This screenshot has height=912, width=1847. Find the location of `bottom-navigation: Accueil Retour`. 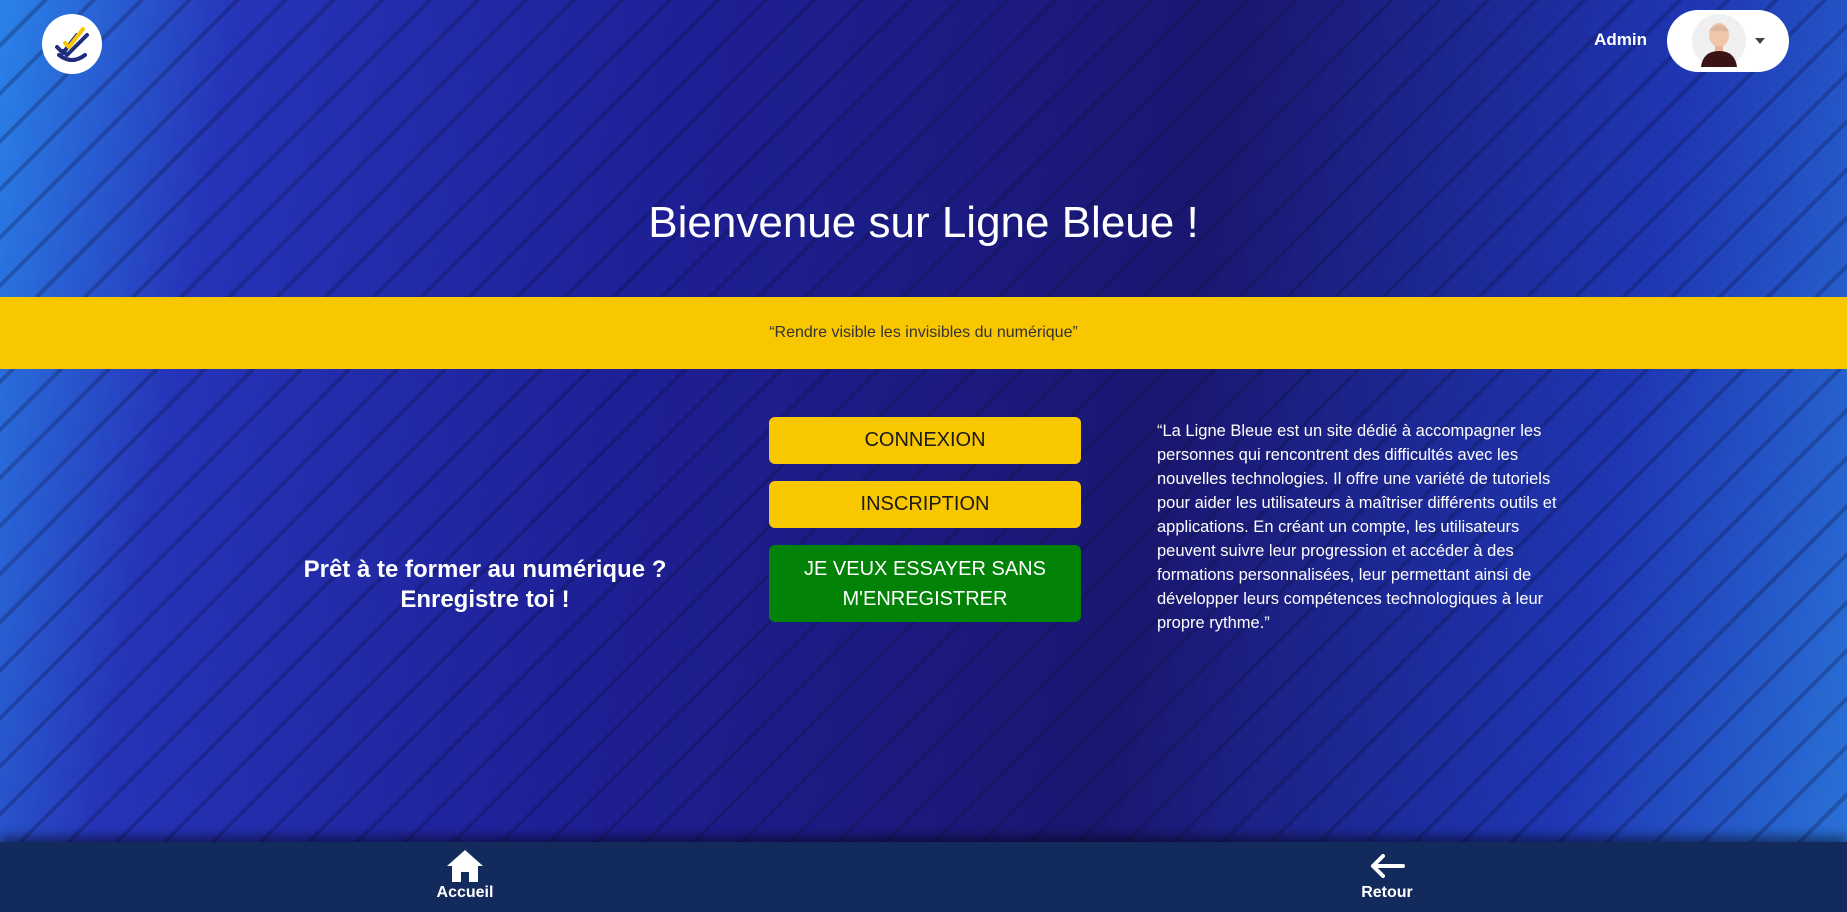

bottom-navigation: Accueil Retour is located at coordinates (923, 877).